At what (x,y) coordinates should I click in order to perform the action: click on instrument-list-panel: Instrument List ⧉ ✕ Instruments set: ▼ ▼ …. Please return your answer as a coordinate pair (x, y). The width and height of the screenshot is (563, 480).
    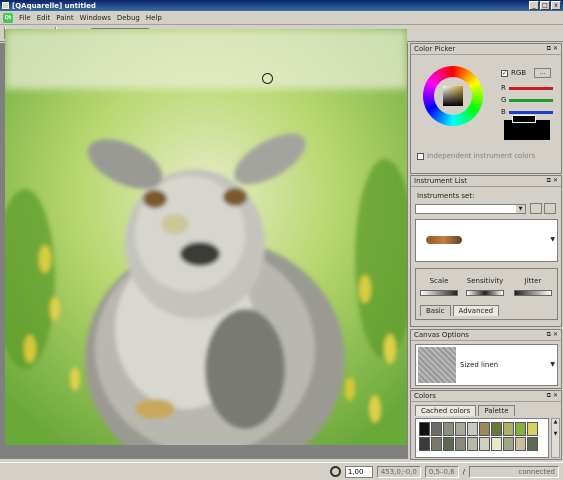
    Looking at the image, I should click on (486, 251).